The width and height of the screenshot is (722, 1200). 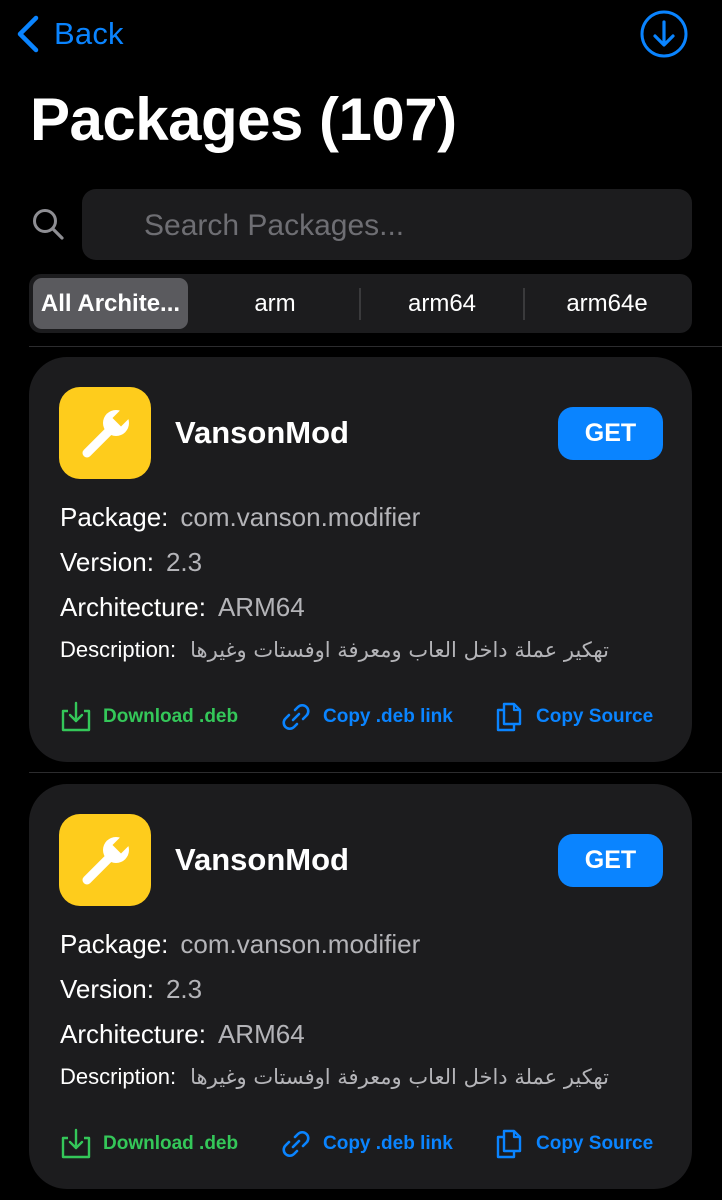 I want to click on download-circle-icon, so click(x=664, y=34).